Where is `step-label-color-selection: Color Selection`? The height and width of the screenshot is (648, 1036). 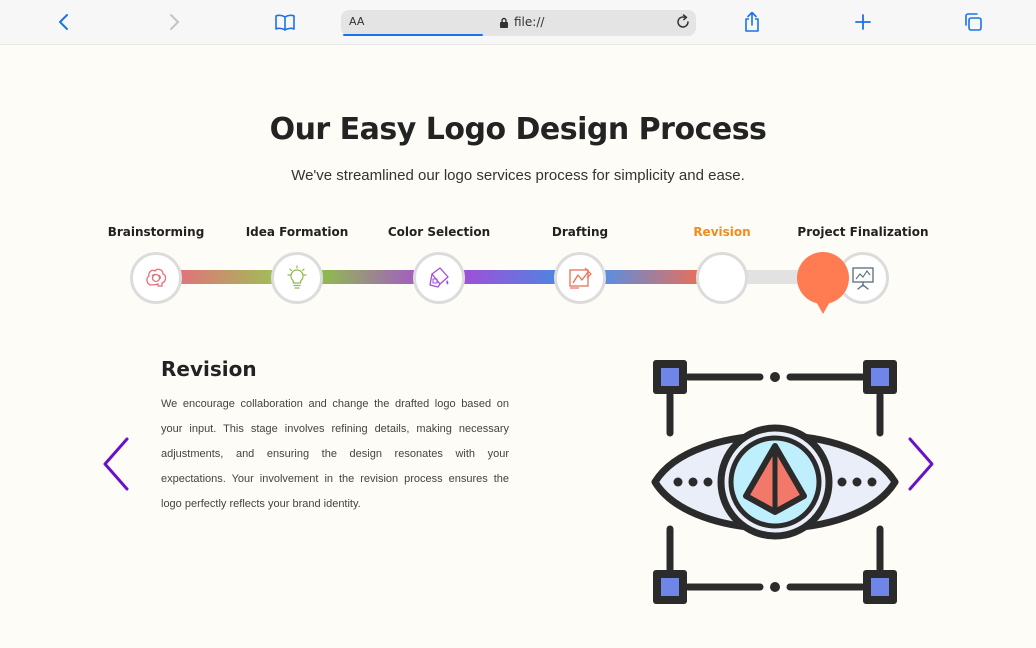 step-label-color-selection: Color Selection is located at coordinates (439, 232).